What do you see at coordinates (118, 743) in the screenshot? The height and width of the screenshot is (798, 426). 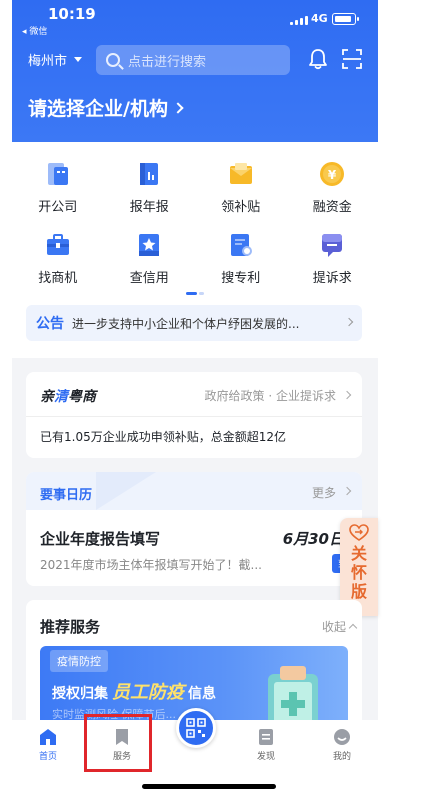 I see `highlight-box` at bounding box center [118, 743].